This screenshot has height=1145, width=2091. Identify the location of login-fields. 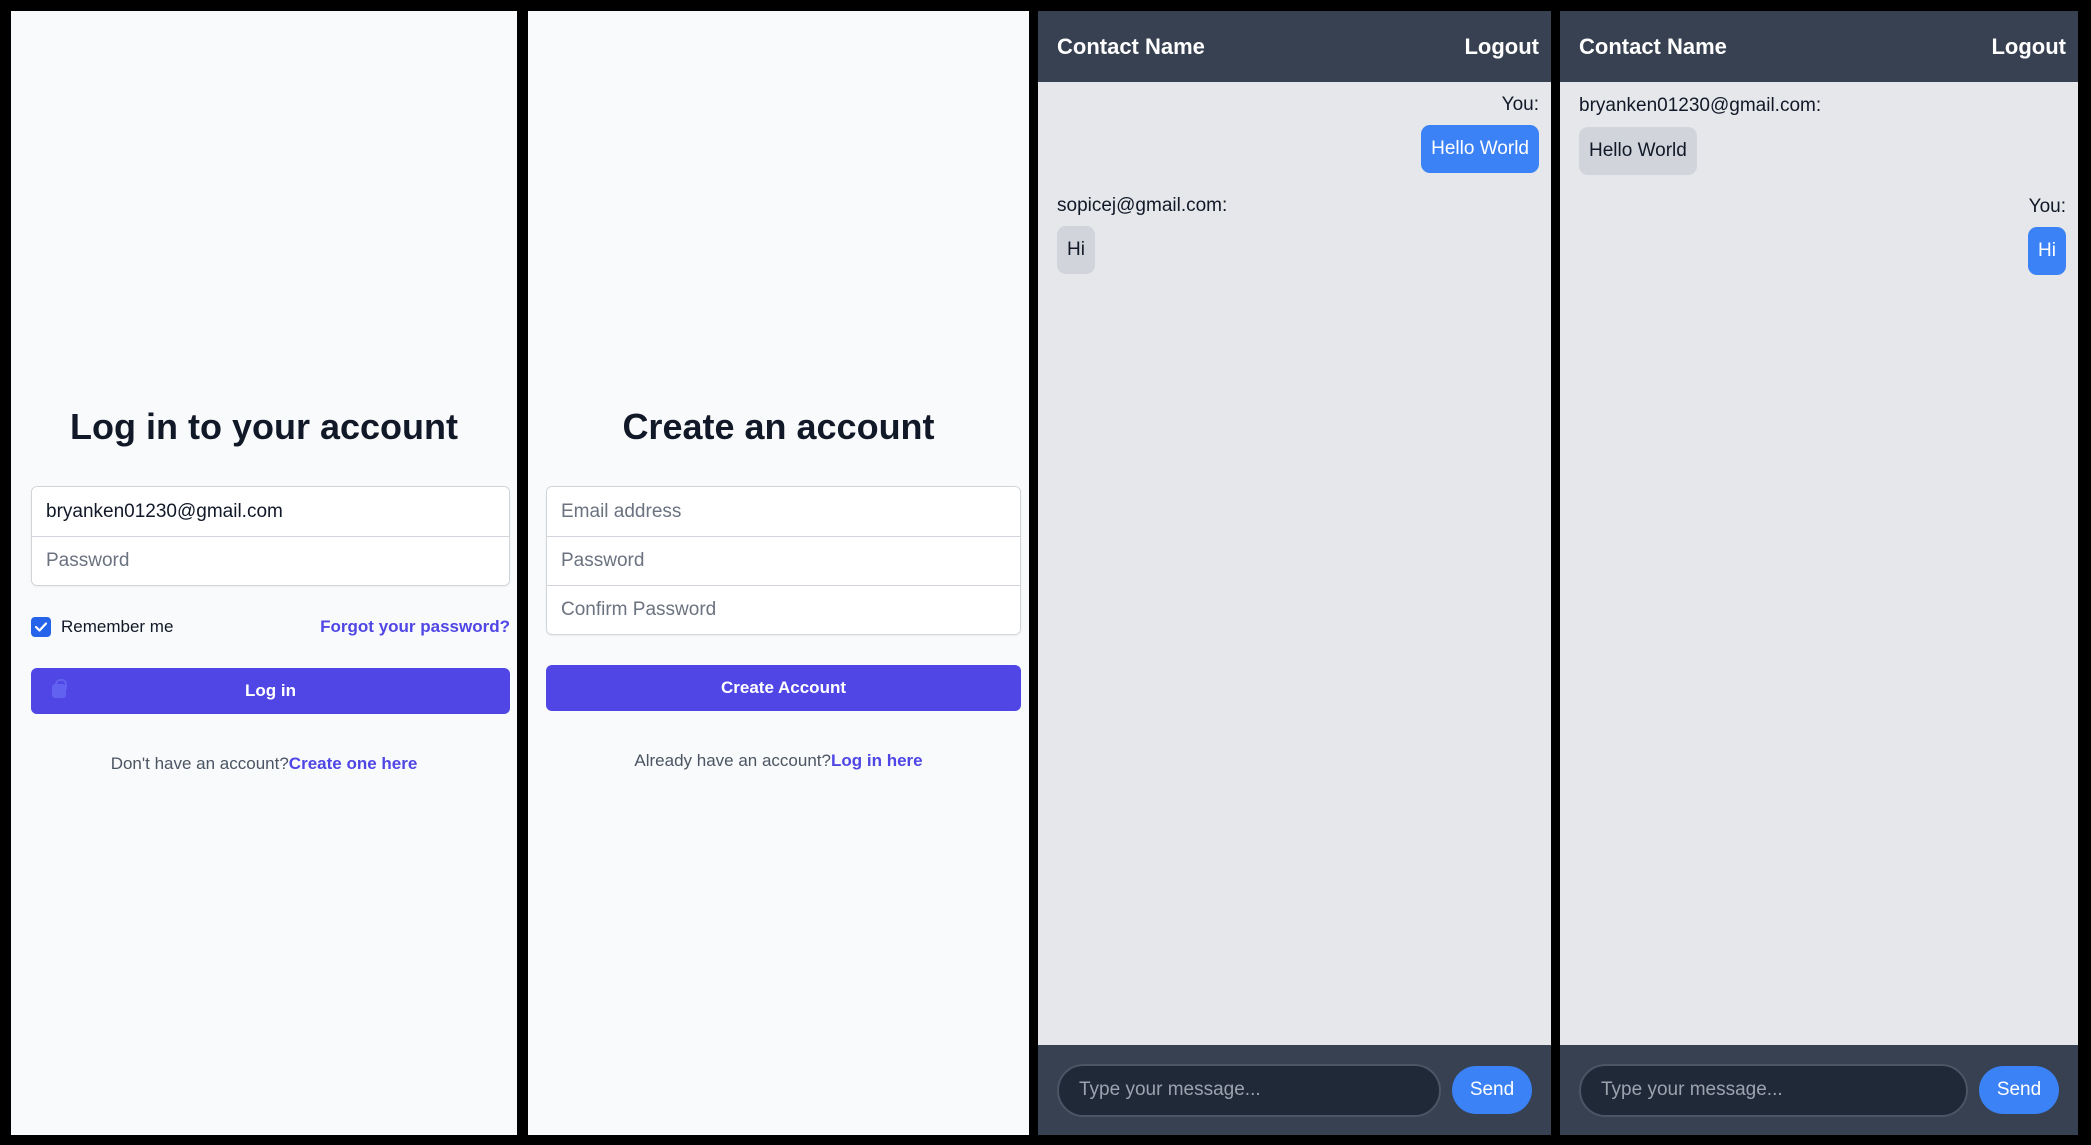
(270, 536).